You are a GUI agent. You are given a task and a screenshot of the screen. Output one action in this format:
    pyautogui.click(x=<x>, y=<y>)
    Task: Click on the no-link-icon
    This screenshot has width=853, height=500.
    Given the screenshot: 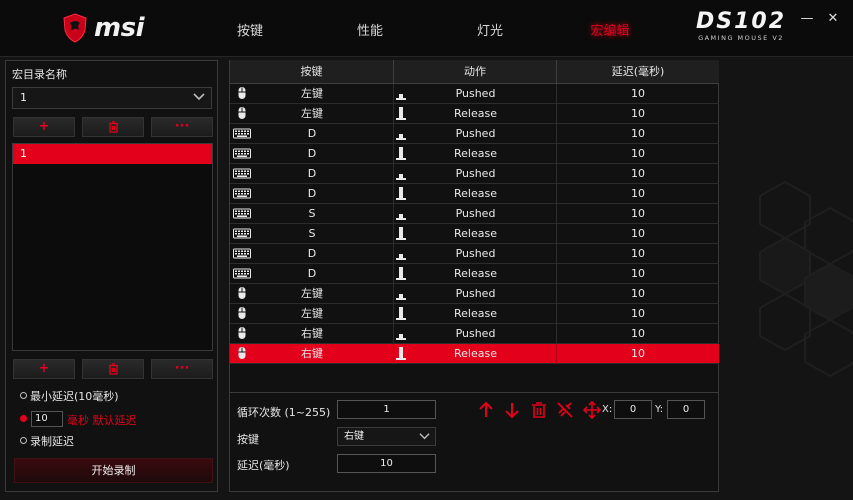 What is the action you would take?
    pyautogui.click(x=565, y=410)
    